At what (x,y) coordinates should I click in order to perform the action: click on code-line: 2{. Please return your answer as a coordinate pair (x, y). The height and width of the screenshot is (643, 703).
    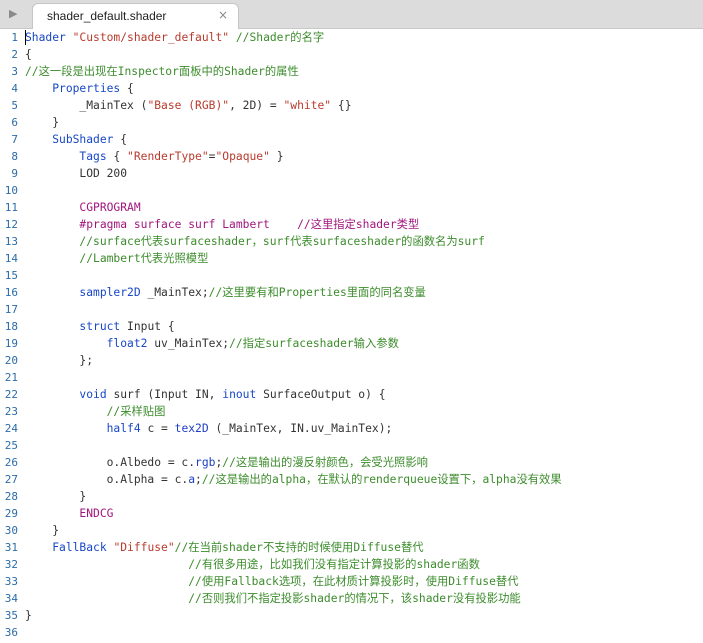
    Looking at the image, I should click on (351, 54).